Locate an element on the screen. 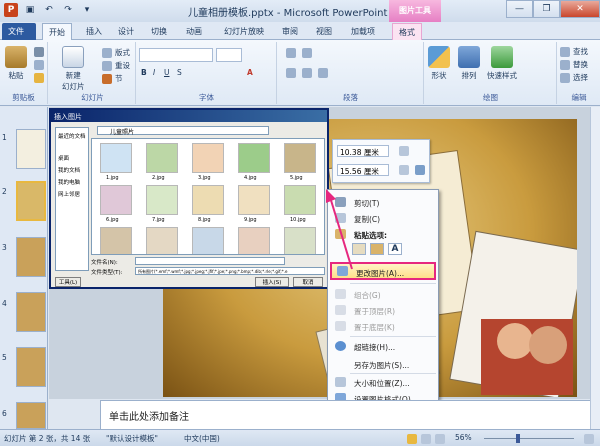 The image size is (600, 446). insert-button: 插入(S) is located at coordinates (272, 282).